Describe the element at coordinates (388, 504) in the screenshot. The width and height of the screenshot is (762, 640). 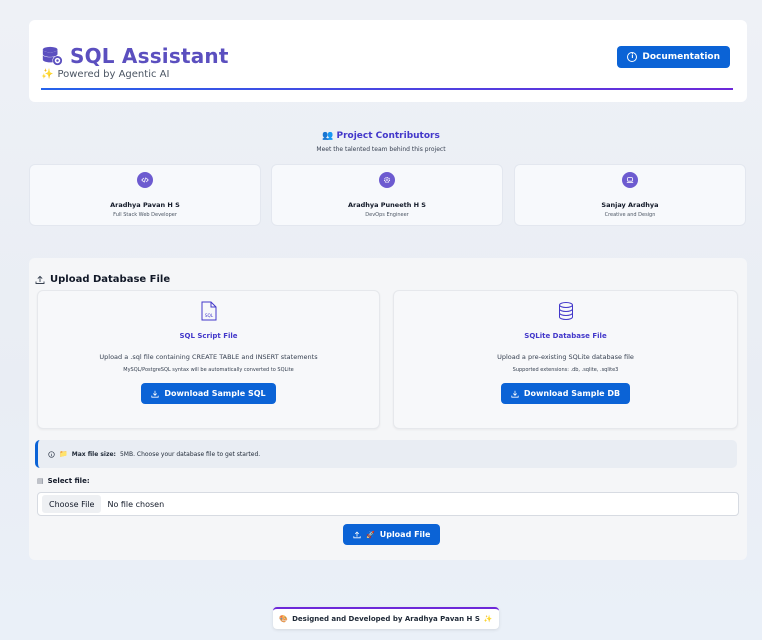
I see `file-input: Choose File No file chosen` at that location.